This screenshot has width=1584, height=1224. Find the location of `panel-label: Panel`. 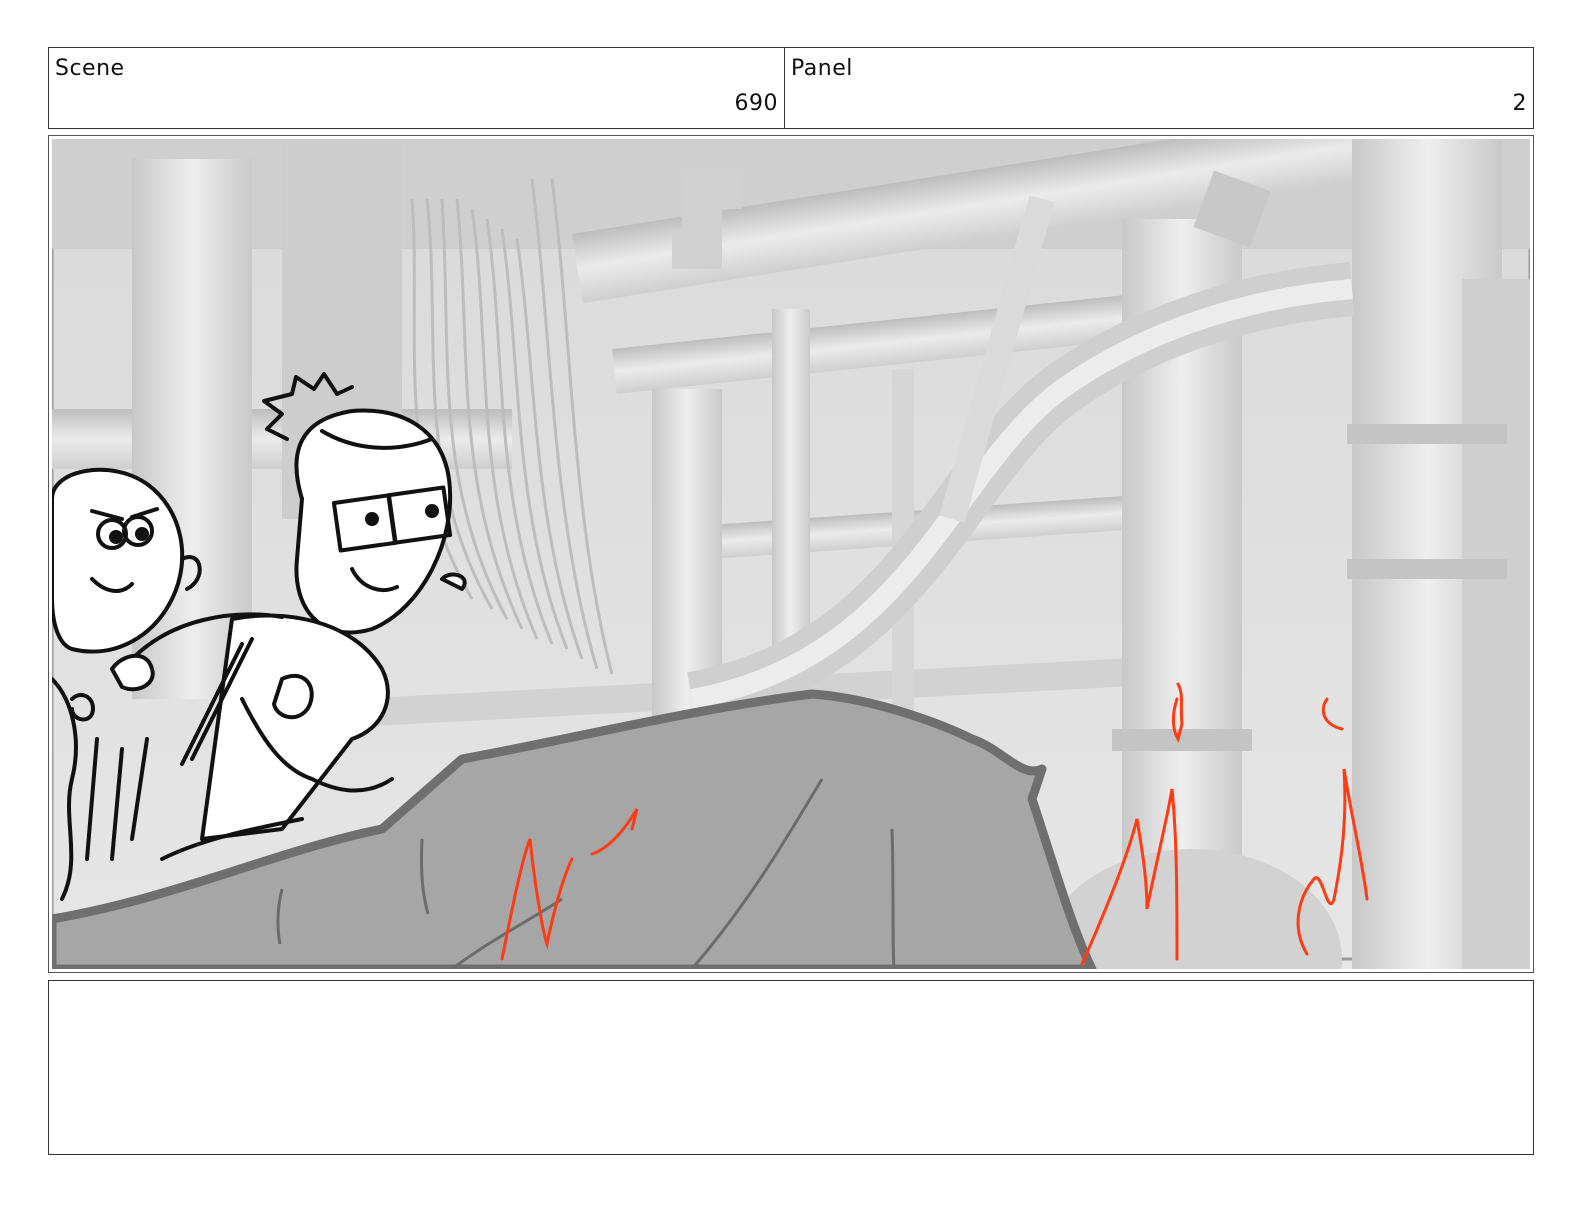

panel-label: Panel is located at coordinates (822, 68).